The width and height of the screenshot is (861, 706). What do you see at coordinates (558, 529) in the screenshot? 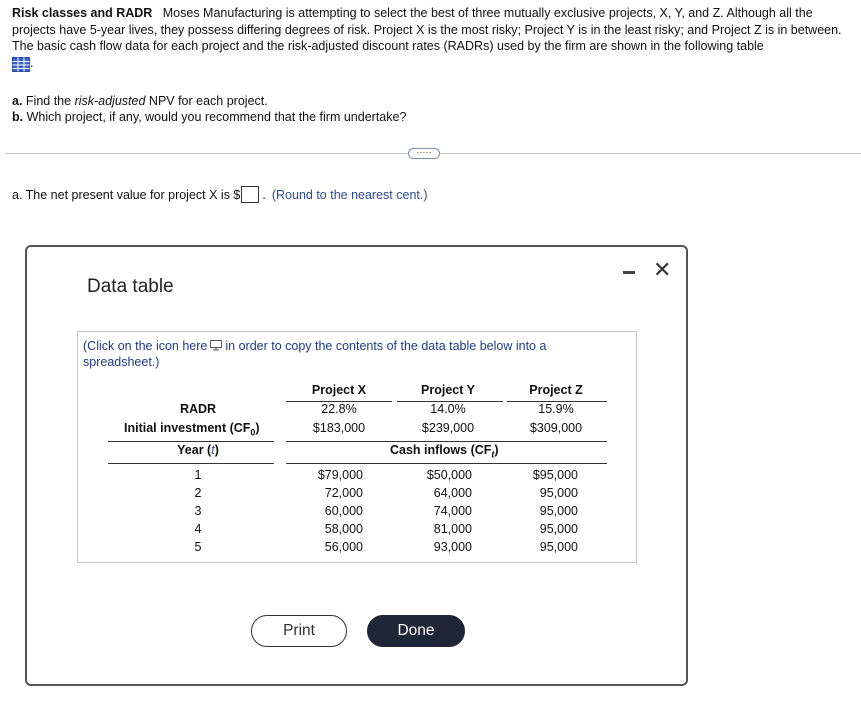
I see `z-flow-4: 95,000` at bounding box center [558, 529].